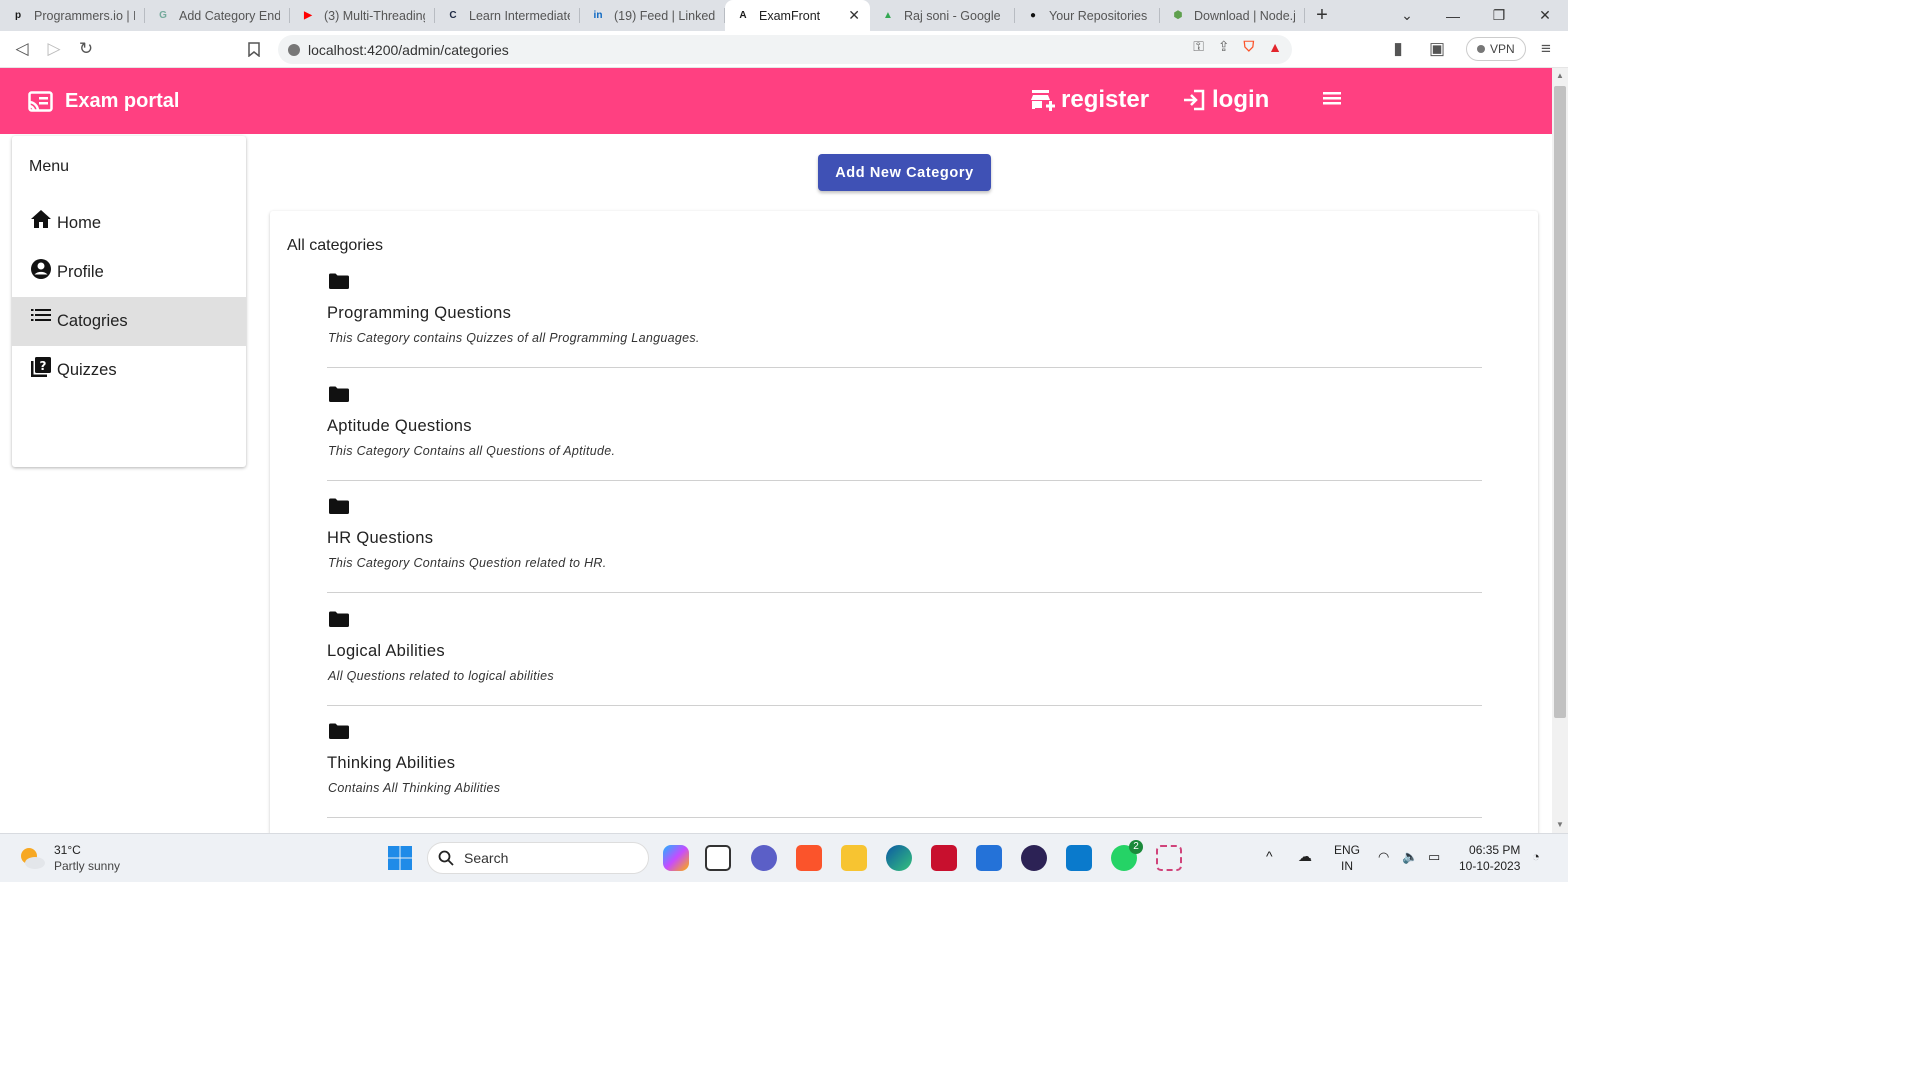 The width and height of the screenshot is (1920, 1080). Describe the element at coordinates (380, 538) in the screenshot. I see `category-title: HR Questions` at that location.